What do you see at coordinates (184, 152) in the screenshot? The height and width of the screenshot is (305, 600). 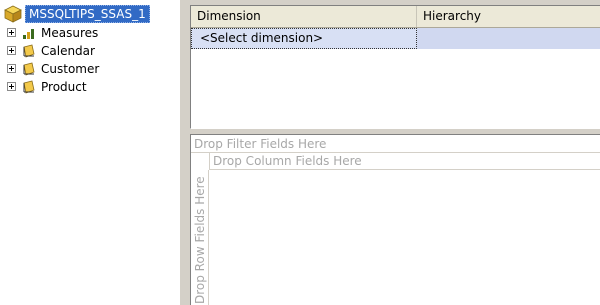 I see `pane-splitter` at bounding box center [184, 152].